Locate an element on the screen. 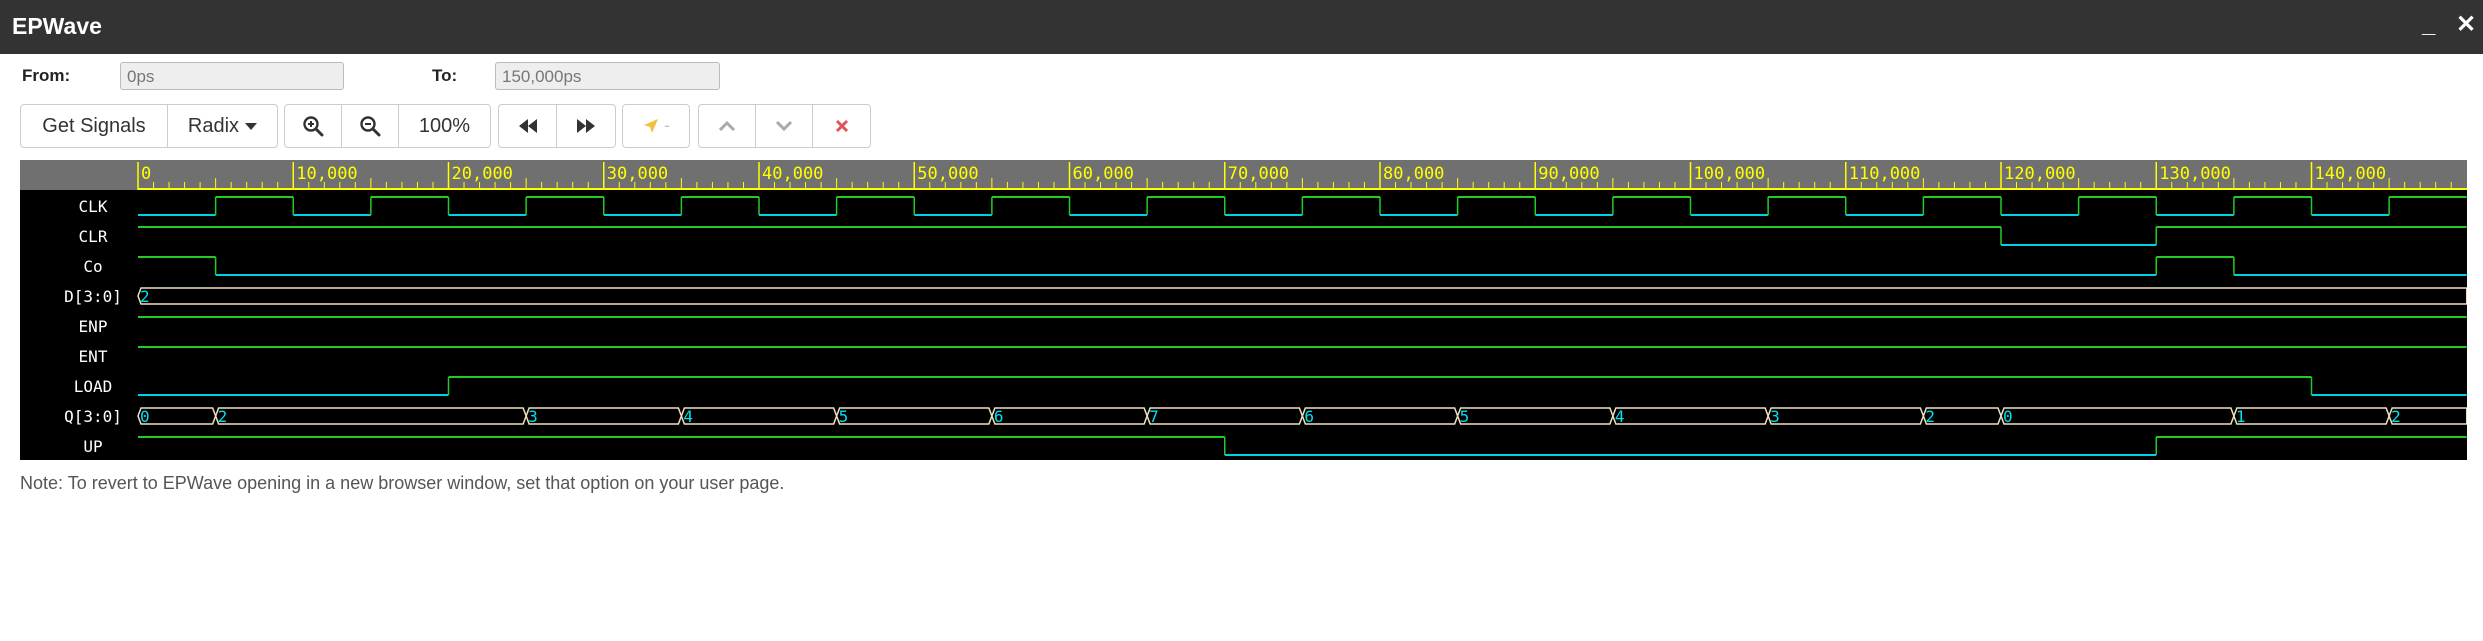 This screenshot has height=641, width=2483. signal-name-up: UP is located at coordinates (92, 446).